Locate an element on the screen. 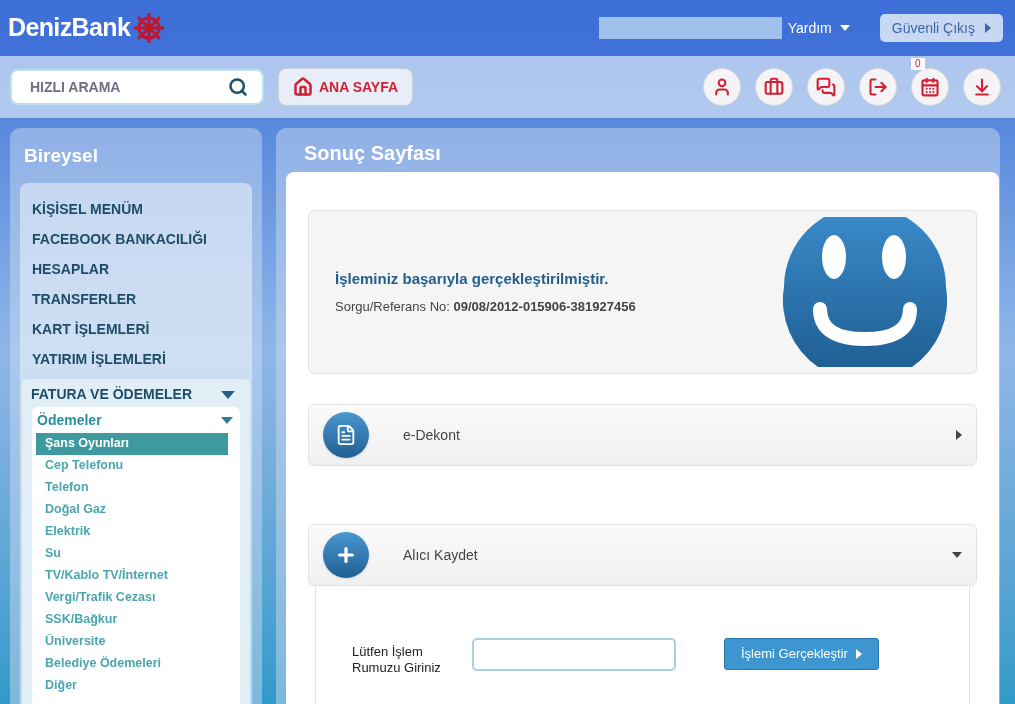  menu-item: TRANSFERLER is located at coordinates (136, 299).